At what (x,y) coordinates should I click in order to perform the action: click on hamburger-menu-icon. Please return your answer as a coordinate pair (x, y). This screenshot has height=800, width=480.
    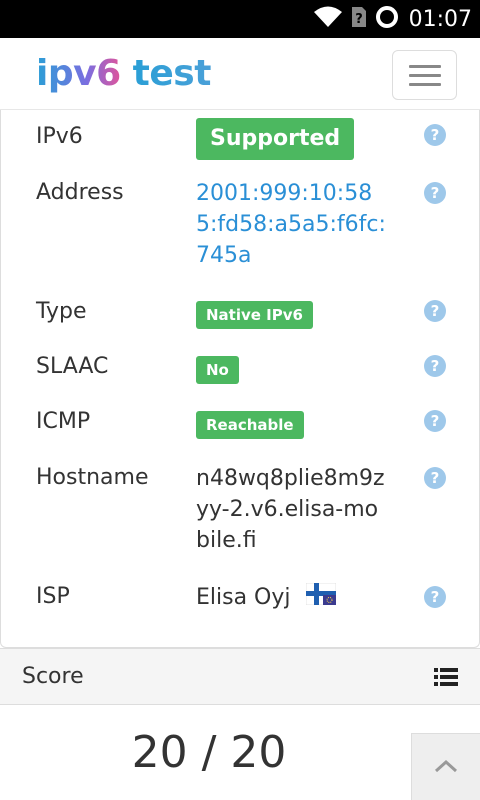
    Looking at the image, I should click on (424, 75).